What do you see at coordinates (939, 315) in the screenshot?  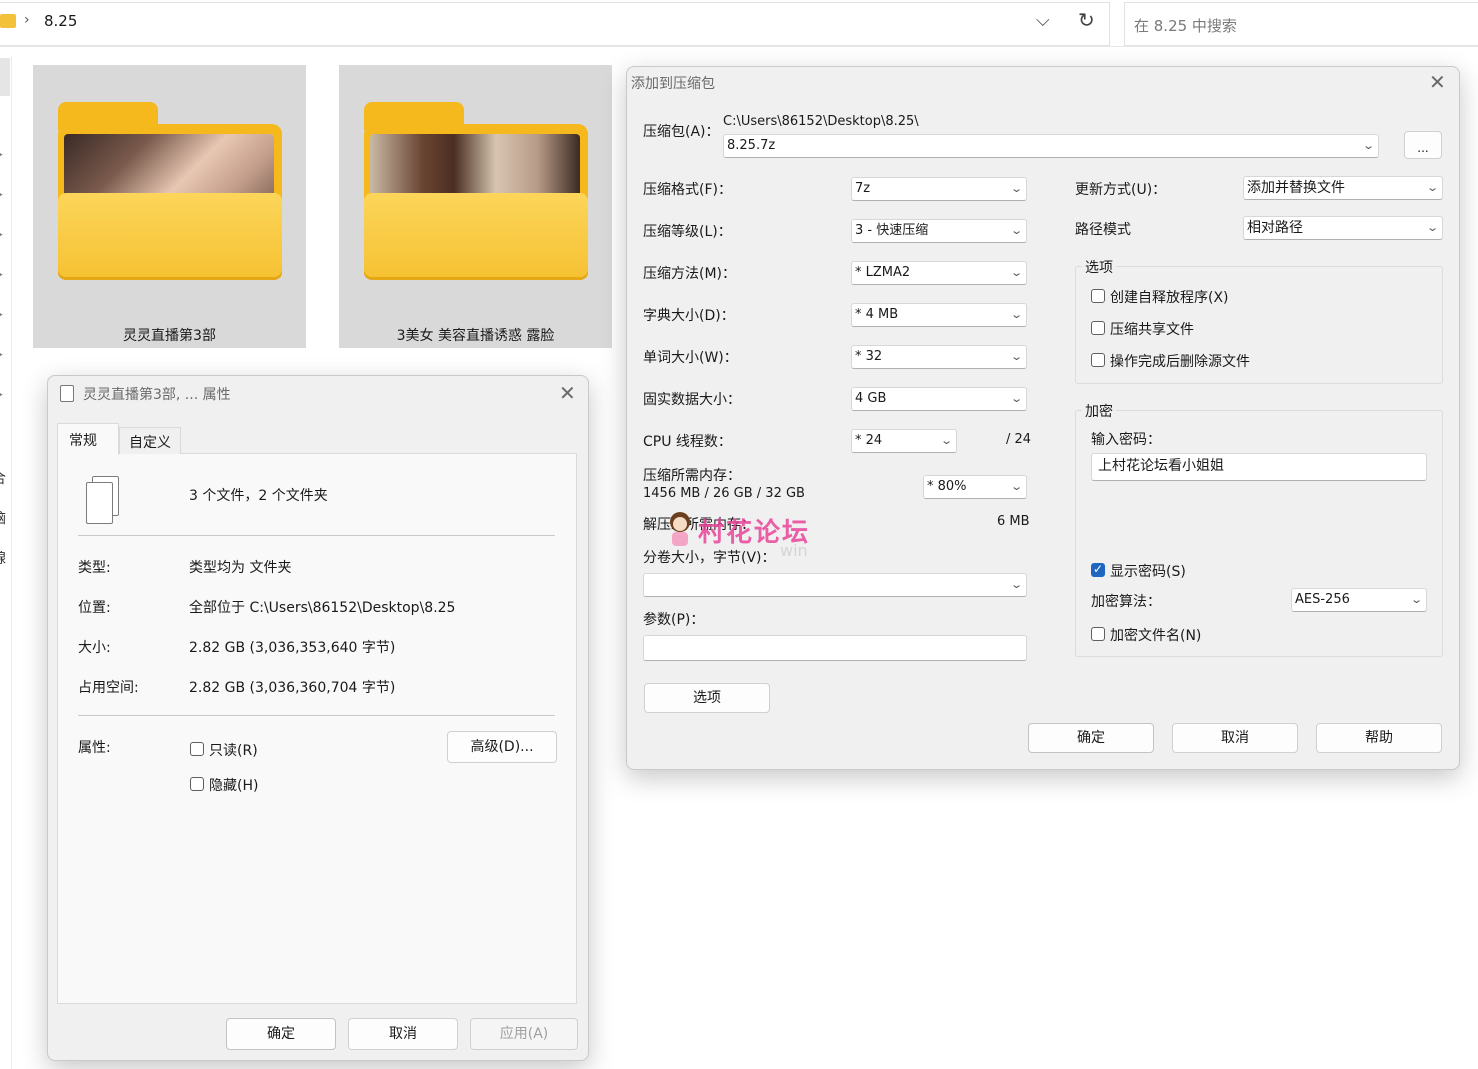 I see `dict-select: * 4 MB ⌄` at bounding box center [939, 315].